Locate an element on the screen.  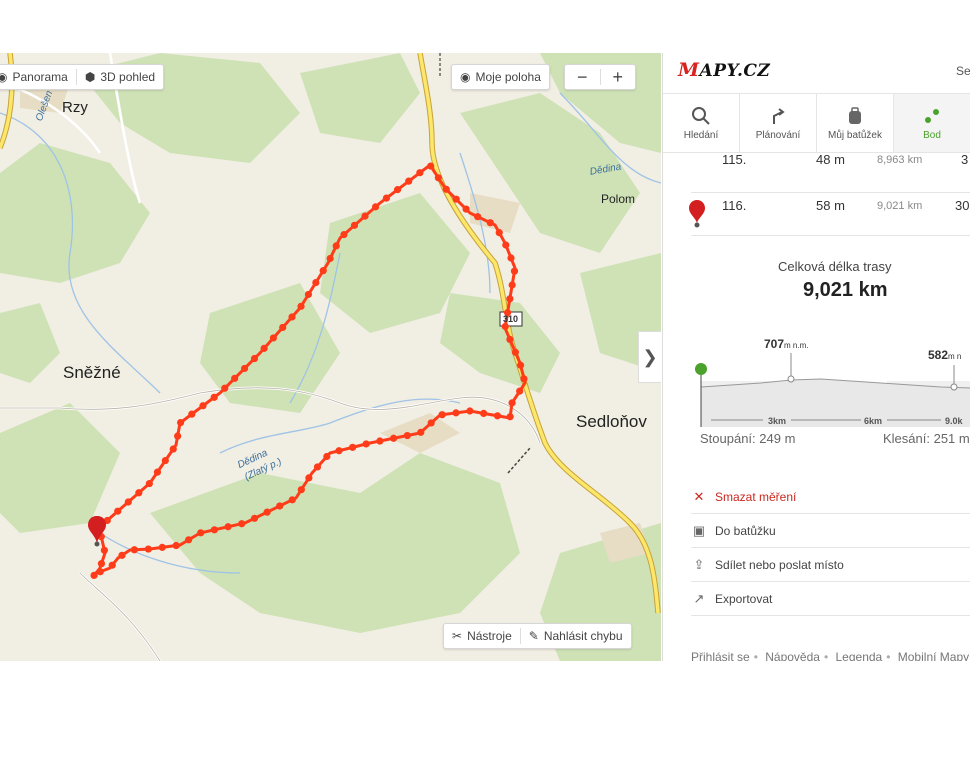
share-button: ⇪ Sdílet nebo poslat místo is located at coordinates (830, 565).